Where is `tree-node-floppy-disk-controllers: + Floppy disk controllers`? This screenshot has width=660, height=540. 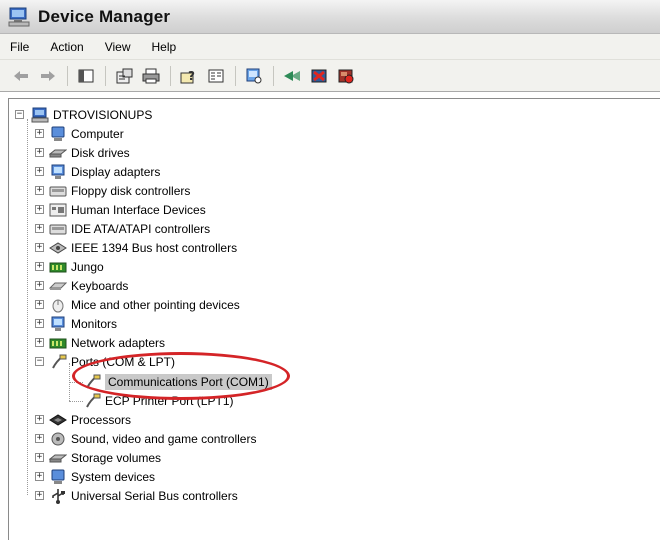
tree-node-floppy-disk-controllers: + Floppy disk controllers is located at coordinates (99, 190).